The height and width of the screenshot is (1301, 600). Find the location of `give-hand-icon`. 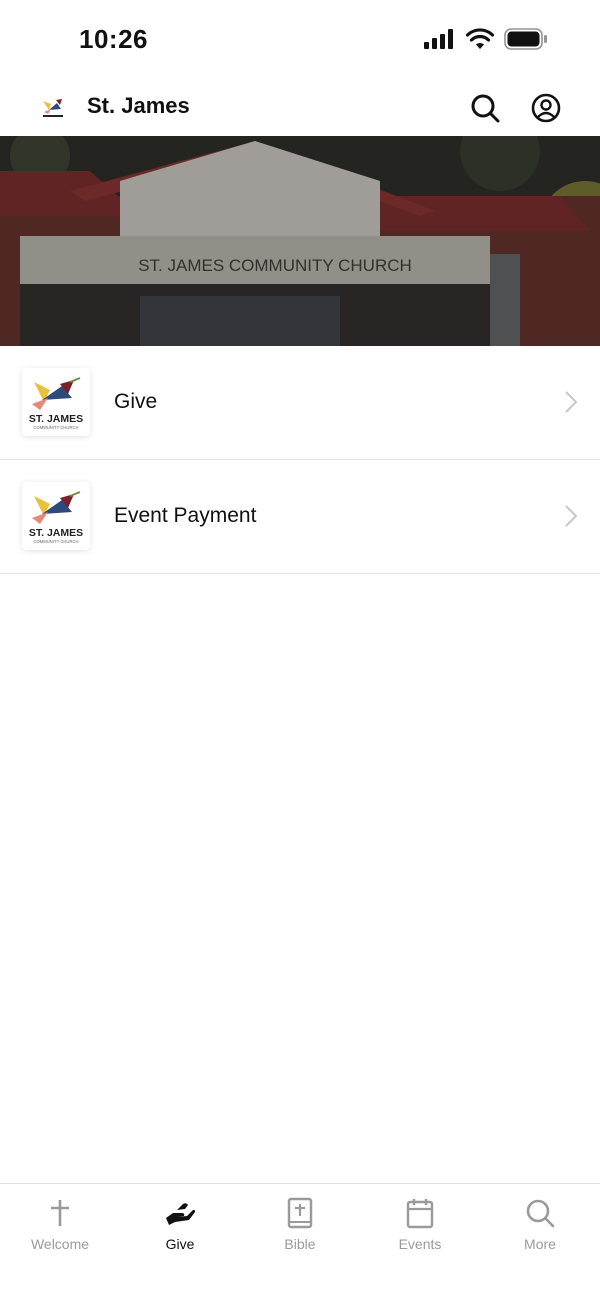

give-hand-icon is located at coordinates (180, 1214).